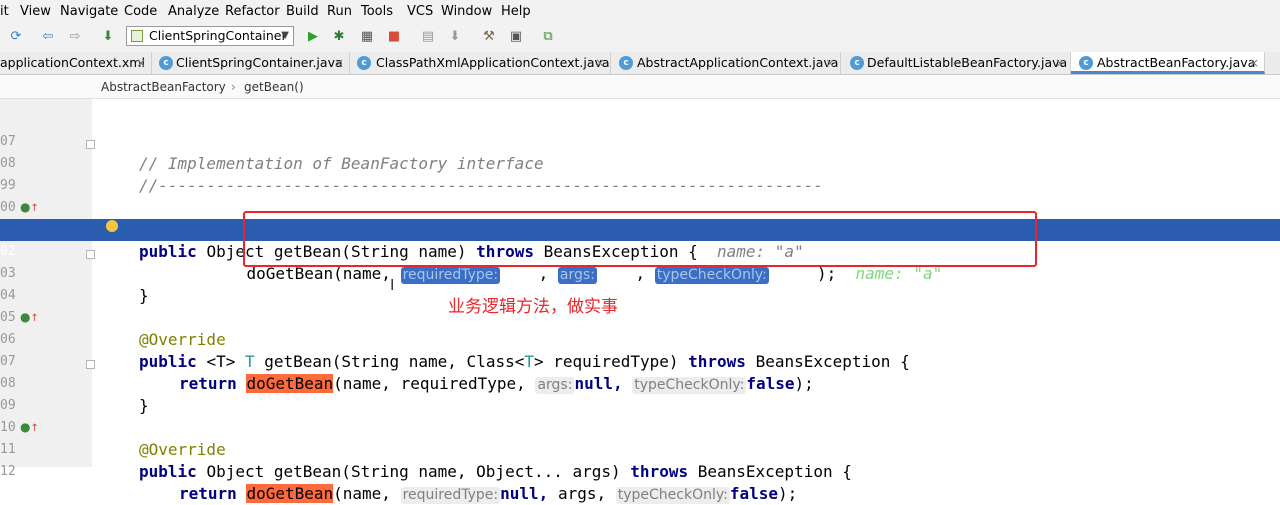 This screenshot has width=1280, height=505. I want to click on annotation-note: 业务逻辑方法，做实事, so click(533, 307).